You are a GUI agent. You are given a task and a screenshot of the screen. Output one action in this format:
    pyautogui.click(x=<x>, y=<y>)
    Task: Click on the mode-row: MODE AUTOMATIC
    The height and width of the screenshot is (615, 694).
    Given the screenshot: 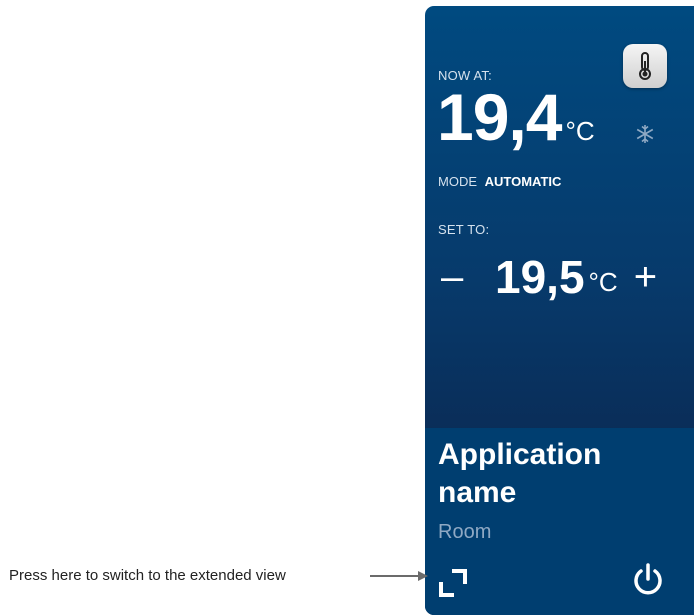 What is the action you would take?
    pyautogui.click(x=499, y=181)
    